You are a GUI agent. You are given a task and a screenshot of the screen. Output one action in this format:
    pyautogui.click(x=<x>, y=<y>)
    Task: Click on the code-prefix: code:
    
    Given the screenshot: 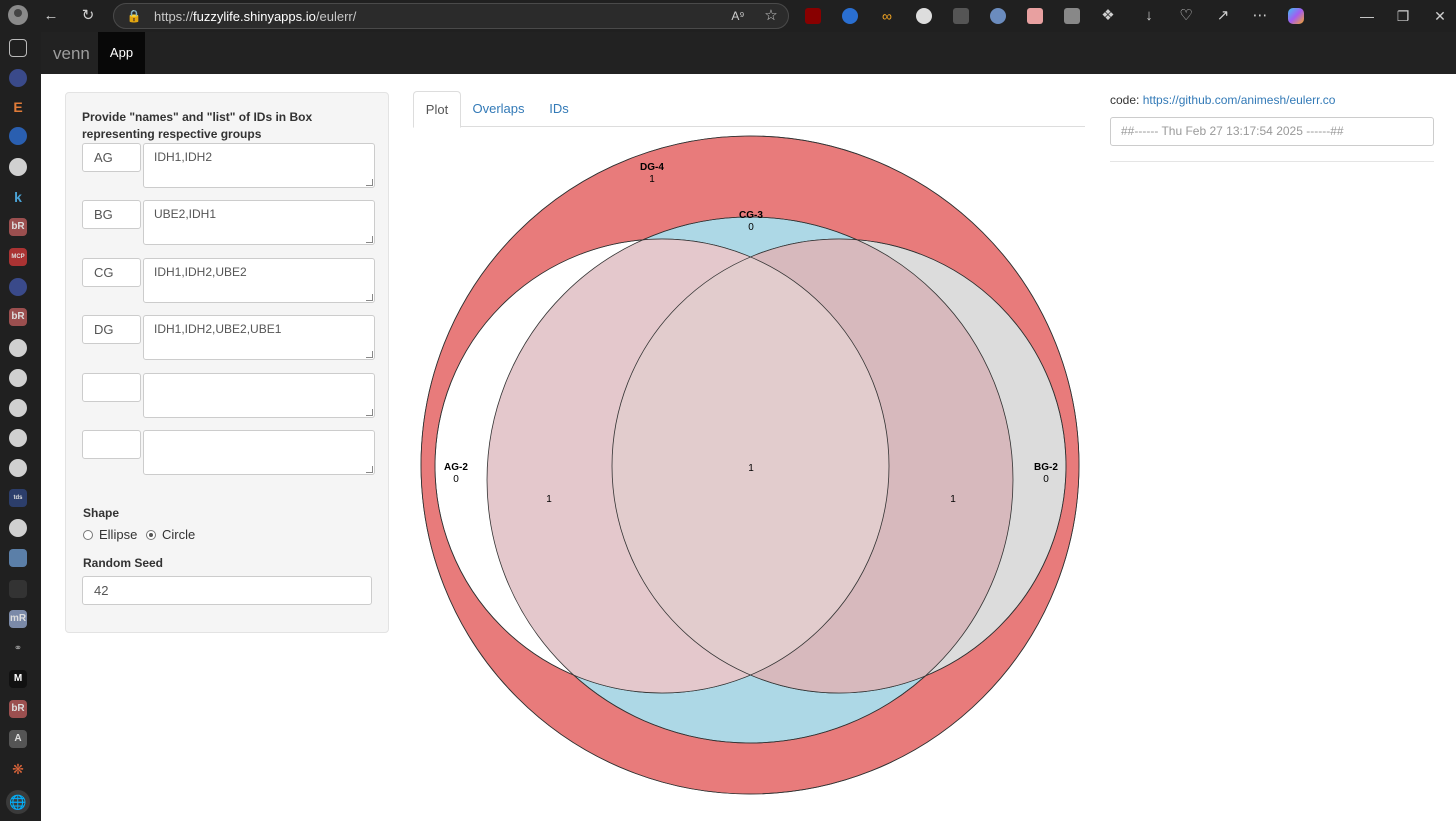 What is the action you would take?
    pyautogui.click(x=1126, y=100)
    